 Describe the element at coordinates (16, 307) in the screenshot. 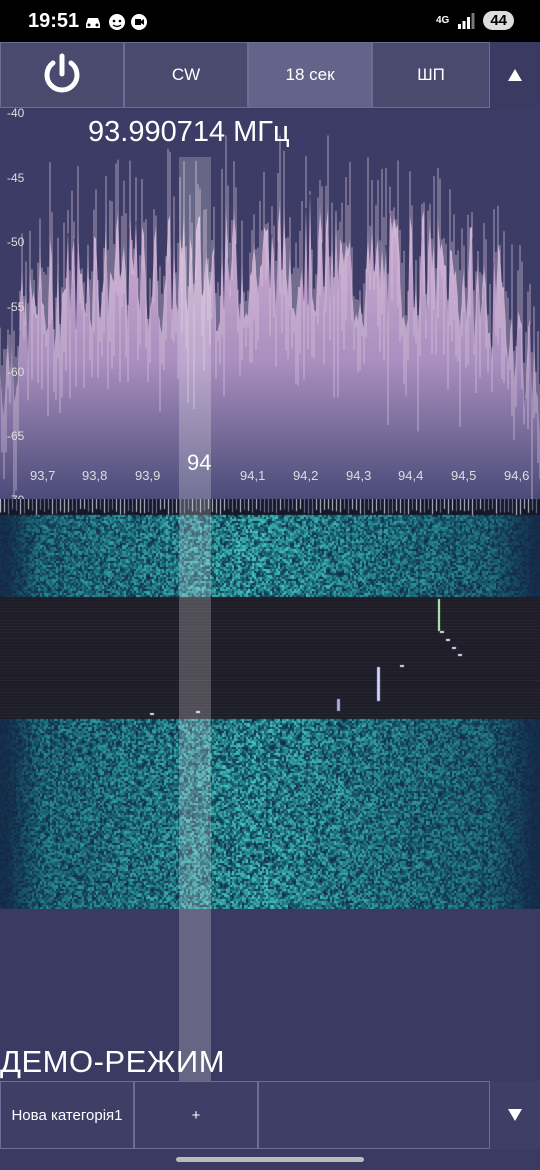

I see `y-tick-label: -55` at that location.